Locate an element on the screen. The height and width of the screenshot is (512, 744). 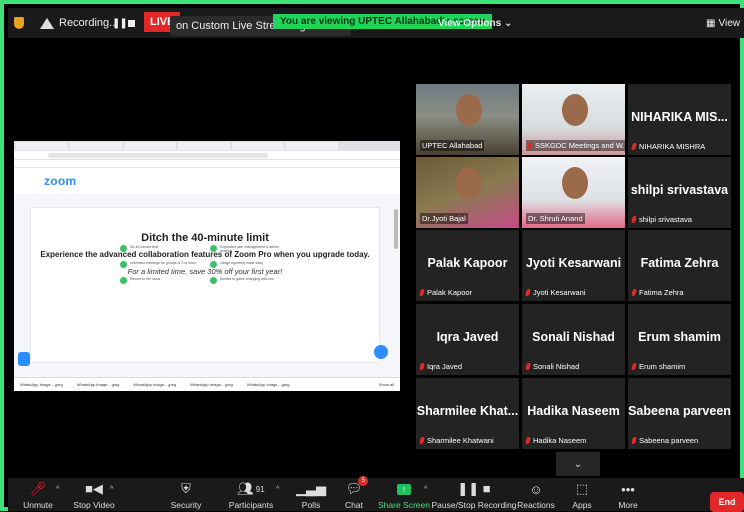
participant-tile: NIHARIKA MIS... NIHARIKA MISHRA is located at coordinates (679, 119).